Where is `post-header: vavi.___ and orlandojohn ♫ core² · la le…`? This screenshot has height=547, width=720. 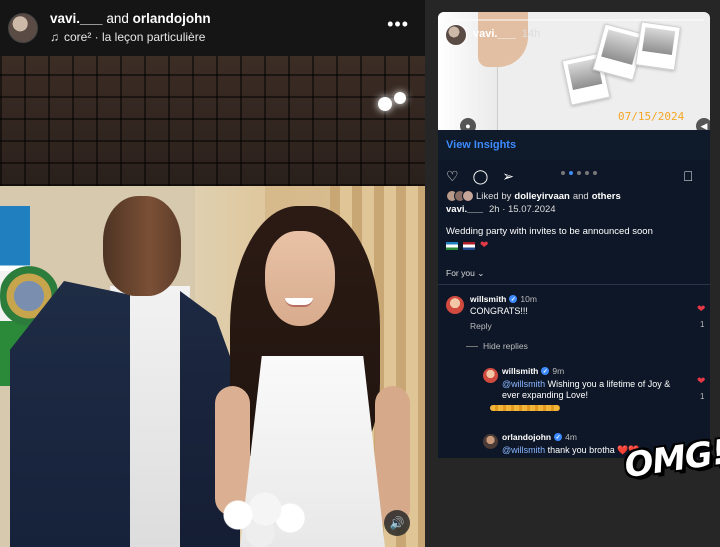
post-header: vavi.___ and orlandojohn ♫ core² · la le… is located at coordinates (212, 28).